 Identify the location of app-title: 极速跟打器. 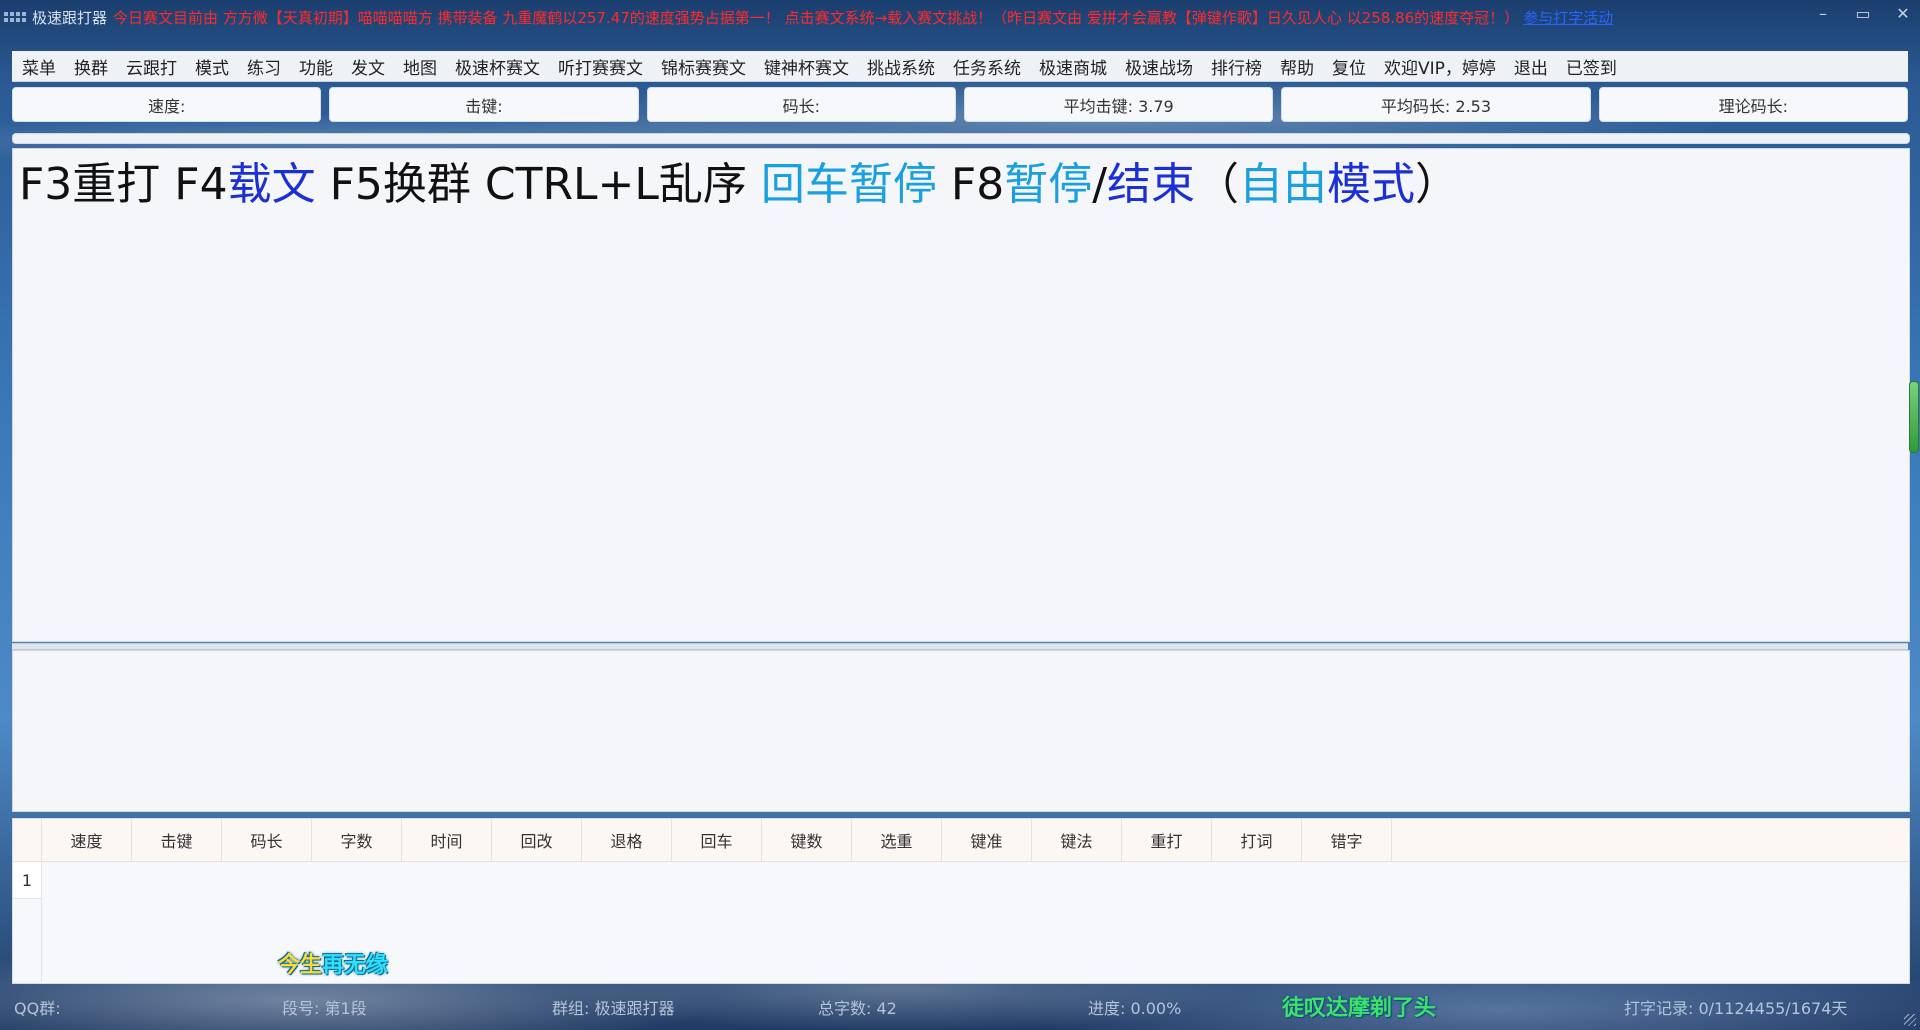
(70, 17).